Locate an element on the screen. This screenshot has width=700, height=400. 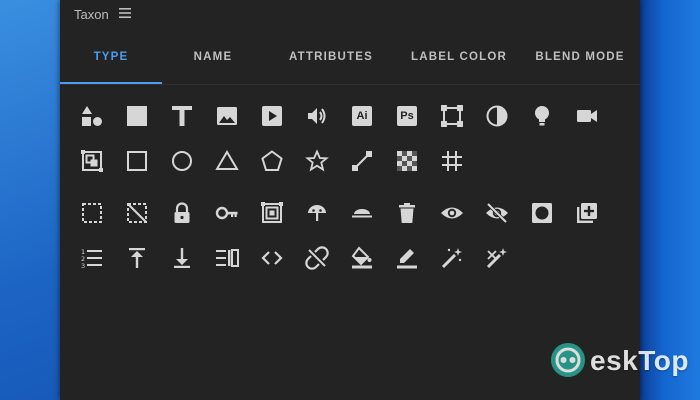
text-icon is located at coordinates (182, 116).